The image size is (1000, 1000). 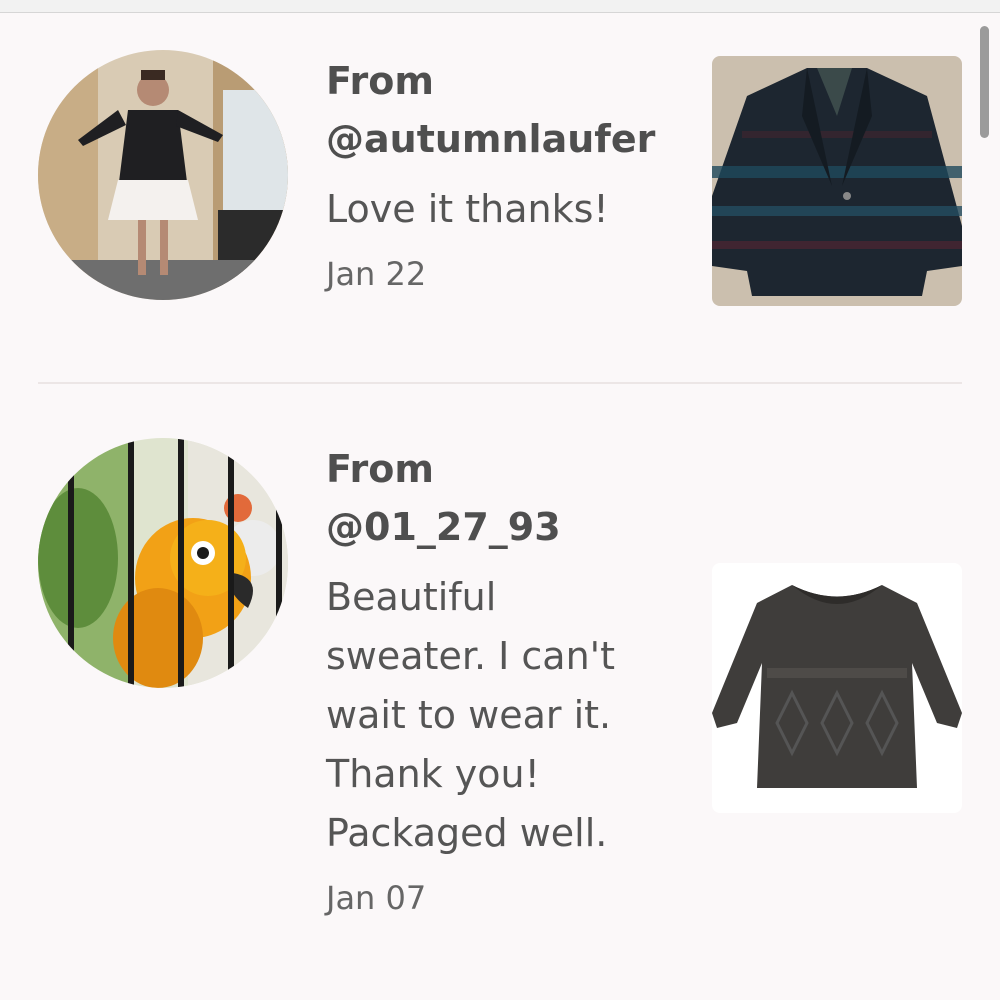 I want to click on blazer-image, so click(x=837, y=181).